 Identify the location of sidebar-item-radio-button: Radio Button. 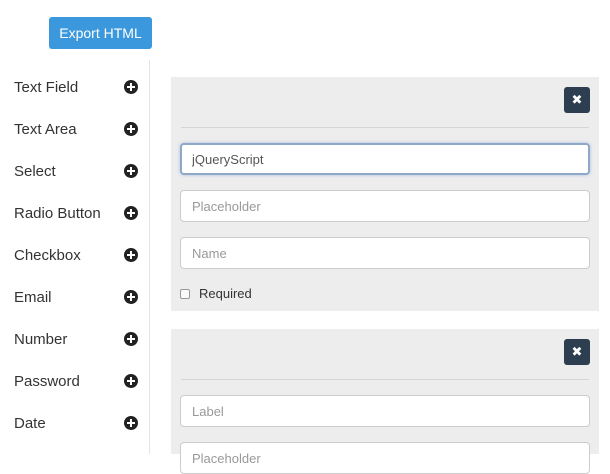
(75, 213).